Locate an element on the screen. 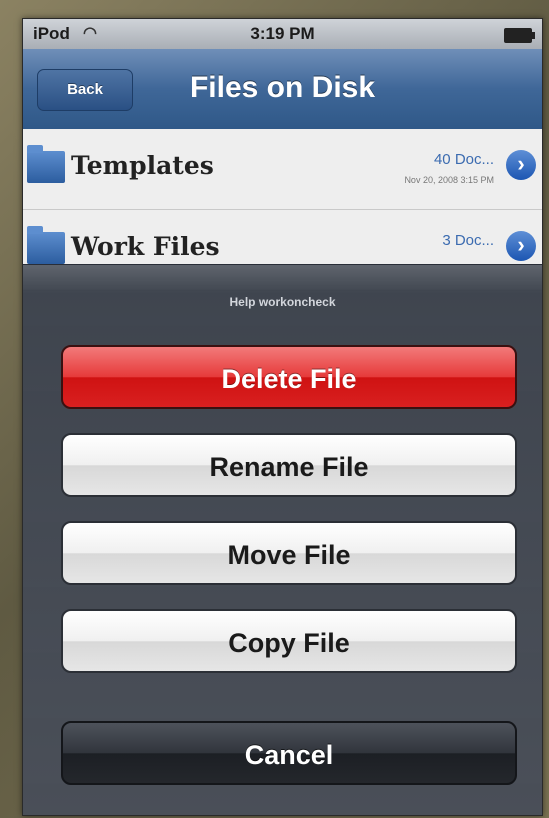  file-date: Nov 20, 2008 3:15 PM is located at coordinates (449, 180).